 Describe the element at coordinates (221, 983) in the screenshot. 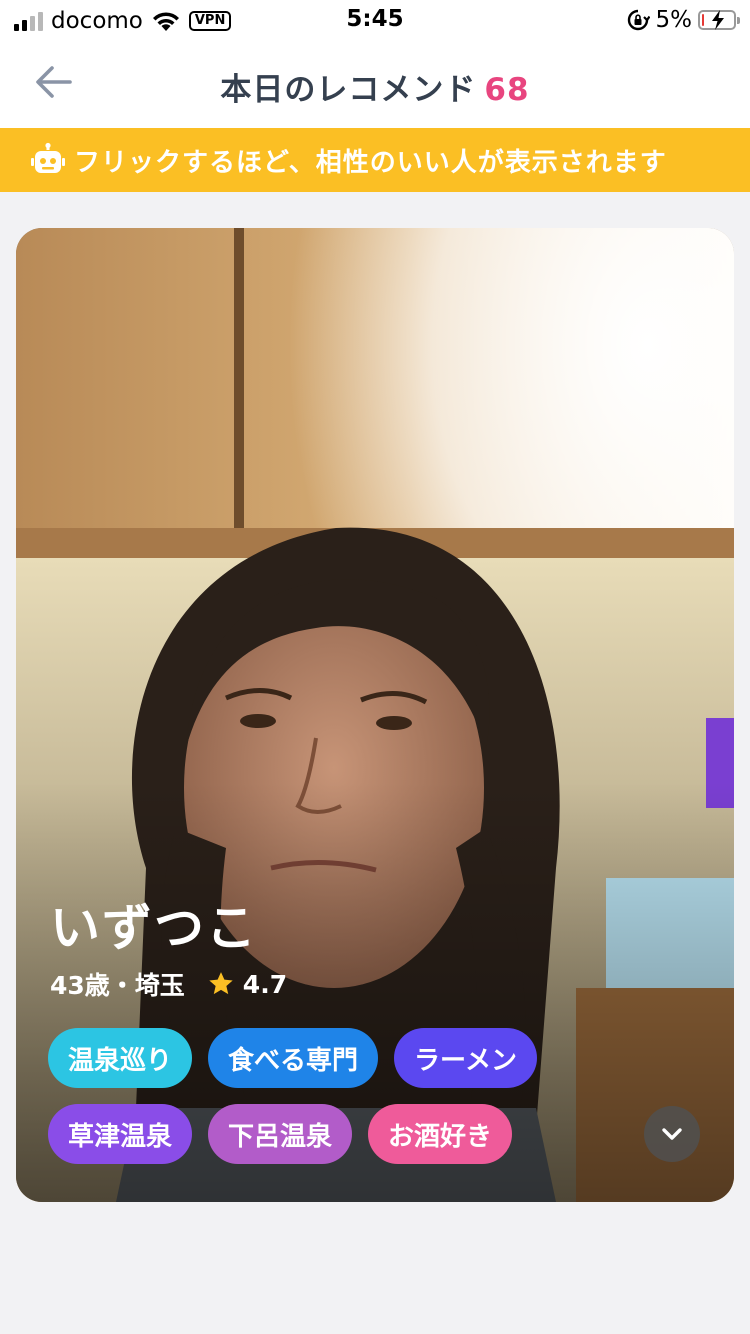

I see `star-icon` at that location.